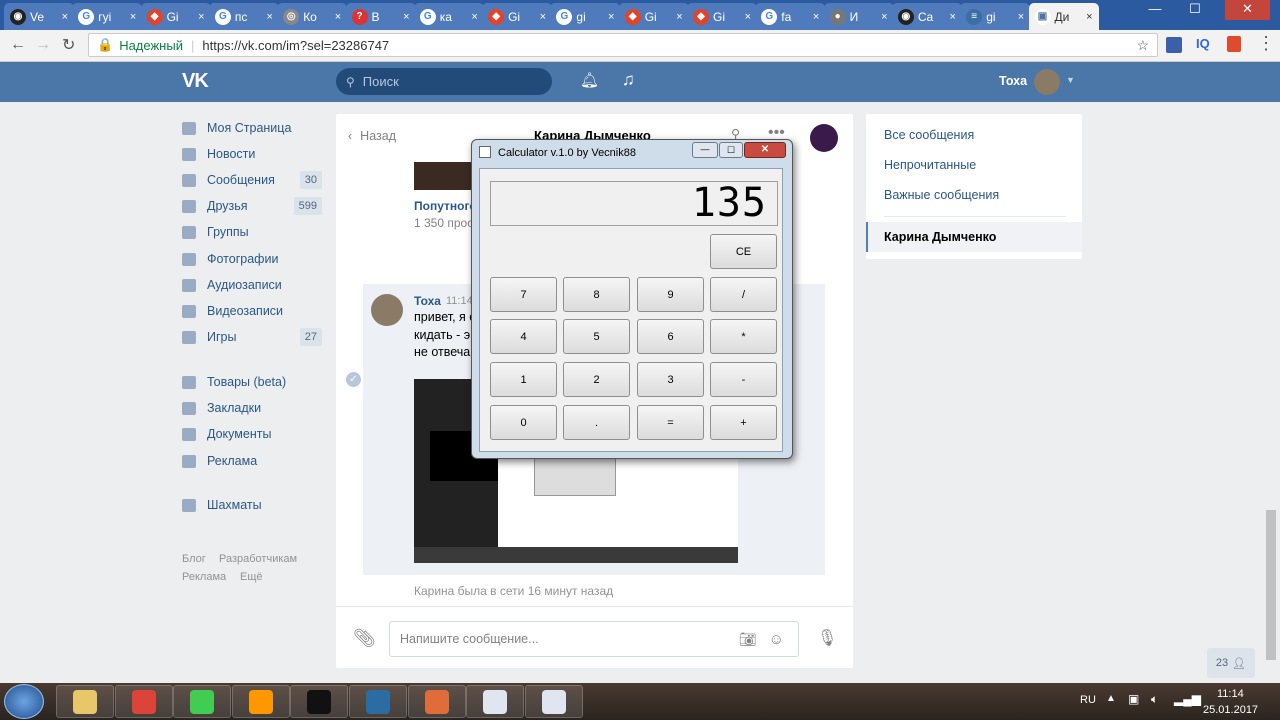 This screenshot has width=1280, height=720. What do you see at coordinates (974, 237) in the screenshot?
I see `active-conversation-item: Карина Дымченко` at bounding box center [974, 237].